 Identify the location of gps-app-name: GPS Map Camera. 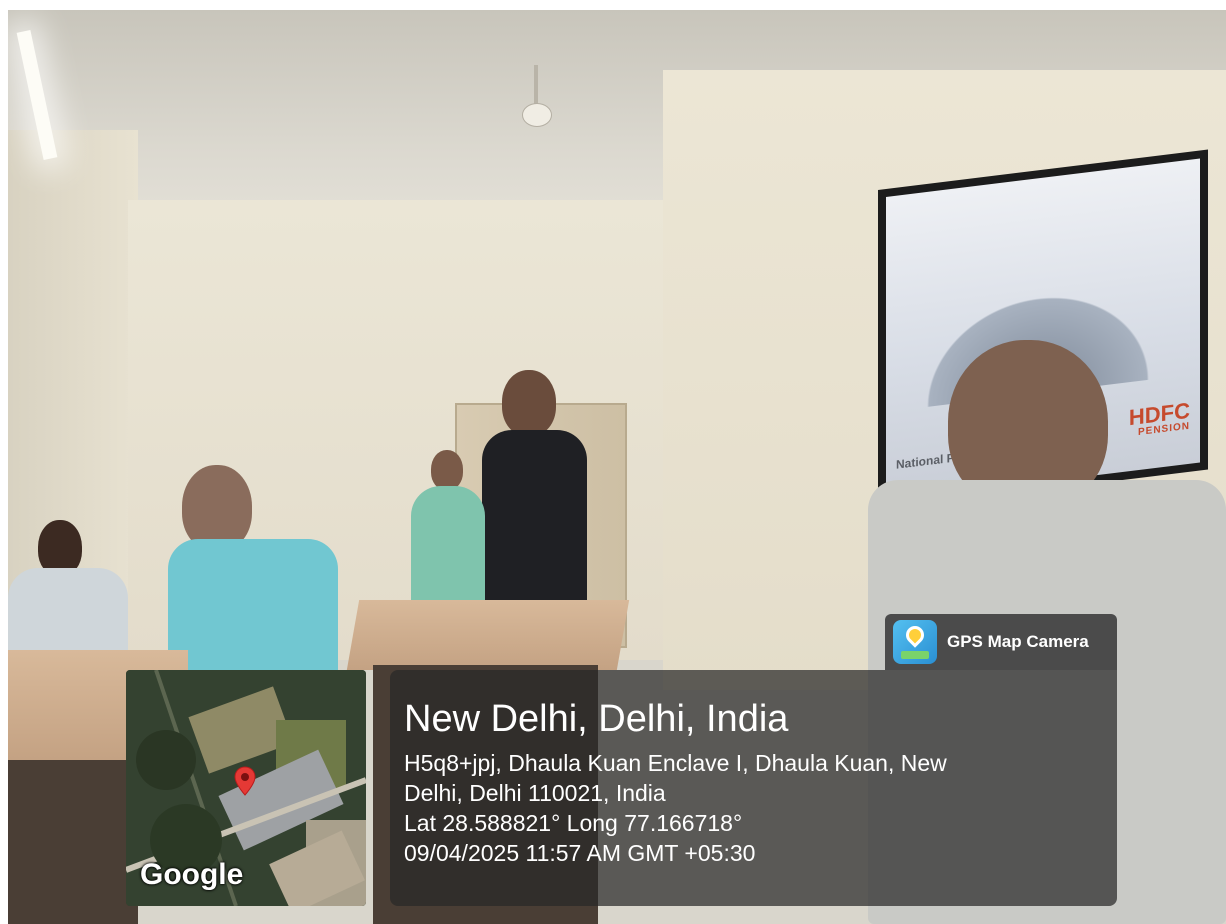
(1018, 641).